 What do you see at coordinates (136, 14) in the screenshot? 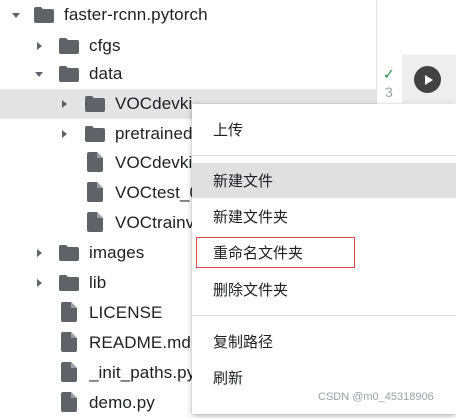
I see `tree-item-label: faster-rcnn.pytorch` at bounding box center [136, 14].